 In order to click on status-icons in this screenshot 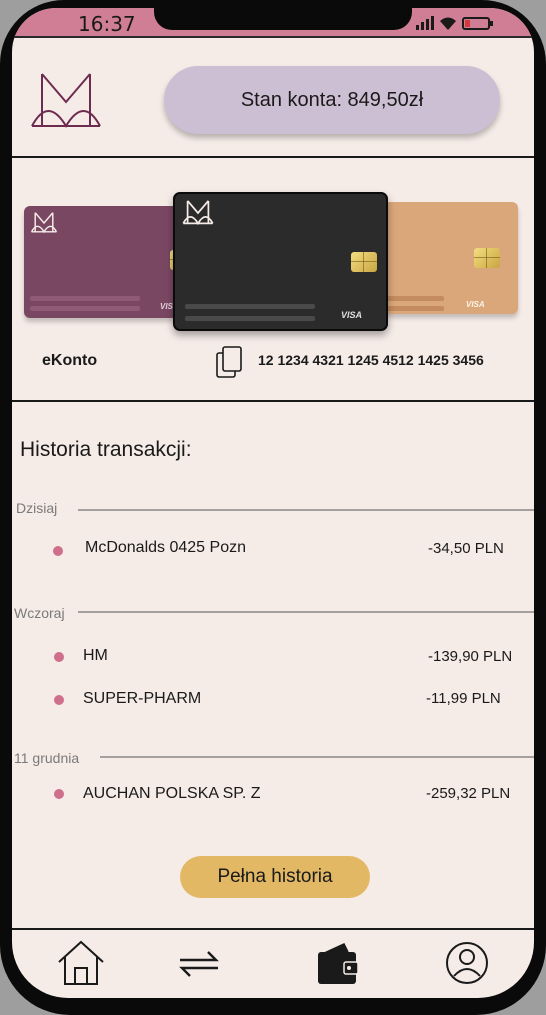, I will do `click(454, 23)`.